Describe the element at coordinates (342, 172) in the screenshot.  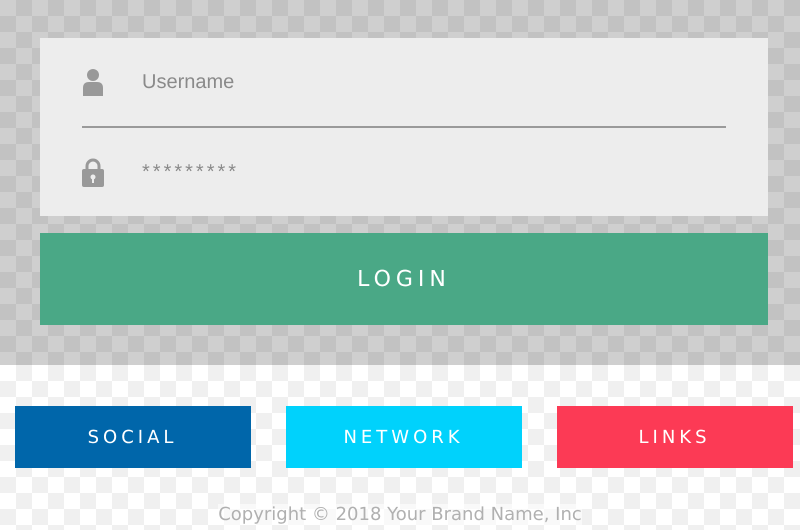
I see `password-field: *********` at that location.